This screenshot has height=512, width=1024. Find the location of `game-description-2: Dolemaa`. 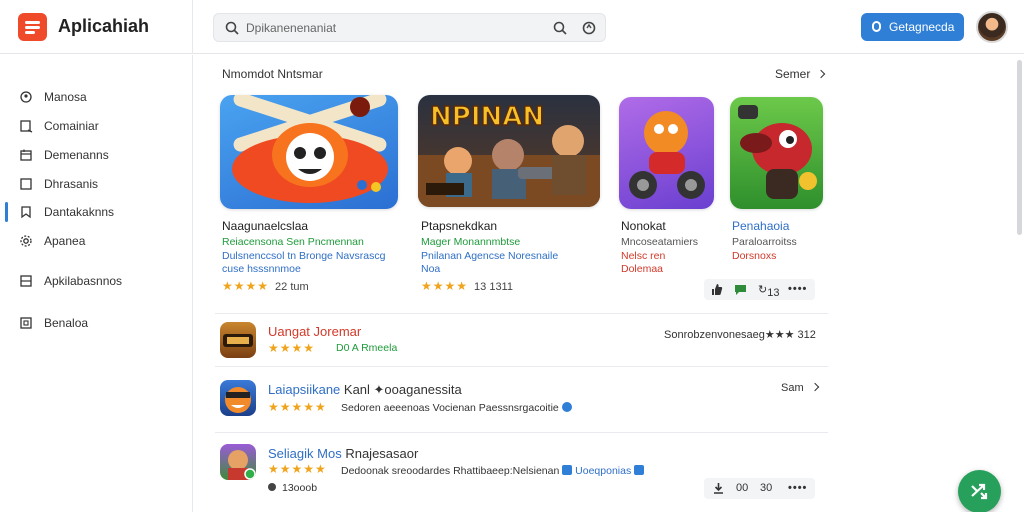

game-description-2: Dolemaa is located at coordinates (642, 269).